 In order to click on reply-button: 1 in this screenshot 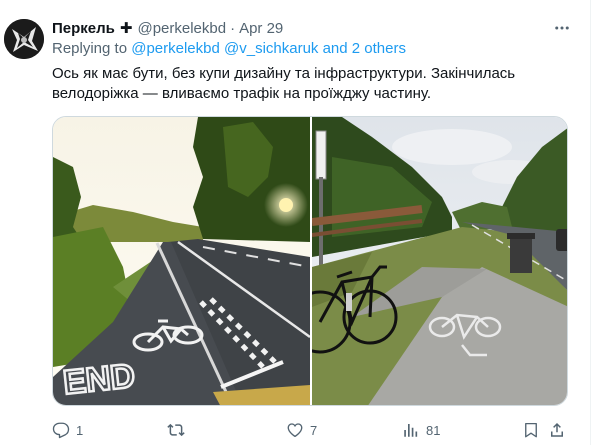, I will do `click(67, 430)`.